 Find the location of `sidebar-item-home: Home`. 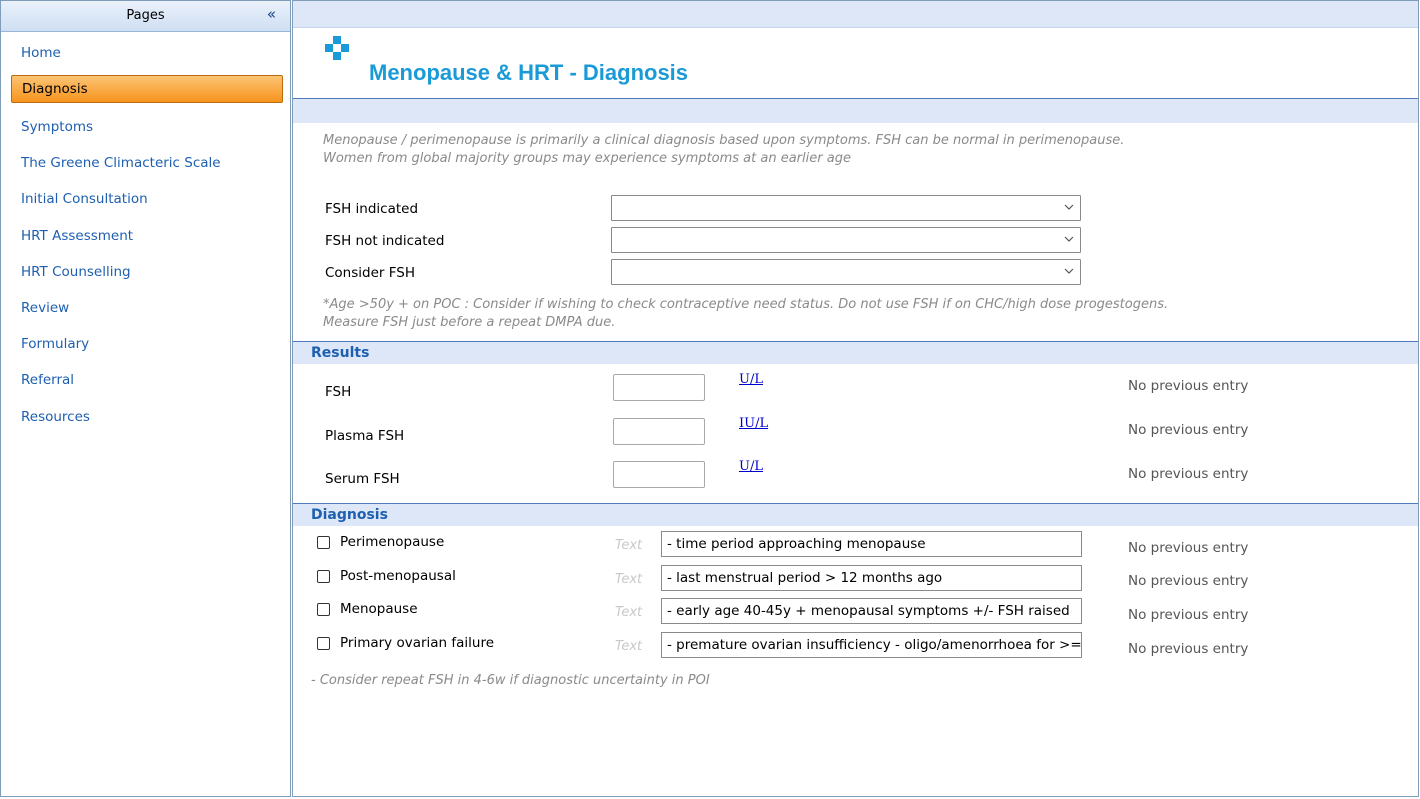

sidebar-item-home: Home is located at coordinates (147, 53).